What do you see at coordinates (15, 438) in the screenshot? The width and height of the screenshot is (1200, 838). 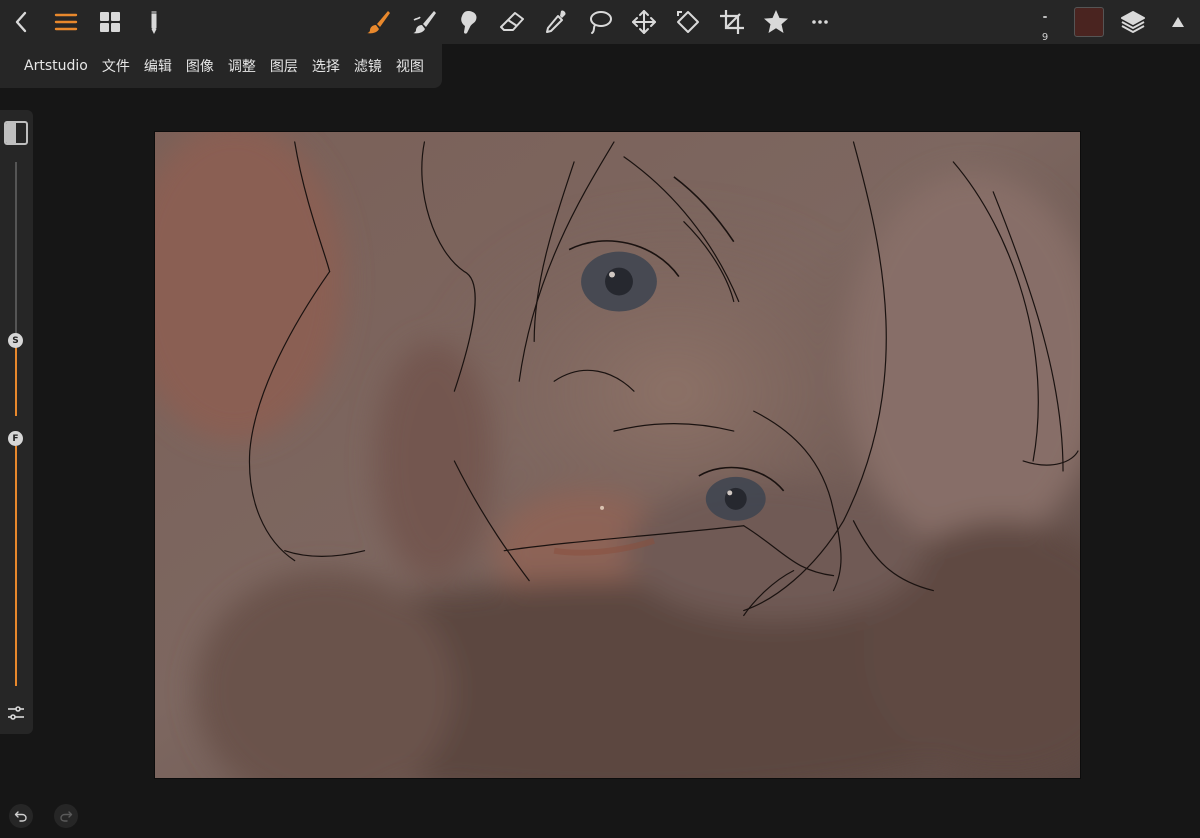 I see `flow-slider-thumb: F` at bounding box center [15, 438].